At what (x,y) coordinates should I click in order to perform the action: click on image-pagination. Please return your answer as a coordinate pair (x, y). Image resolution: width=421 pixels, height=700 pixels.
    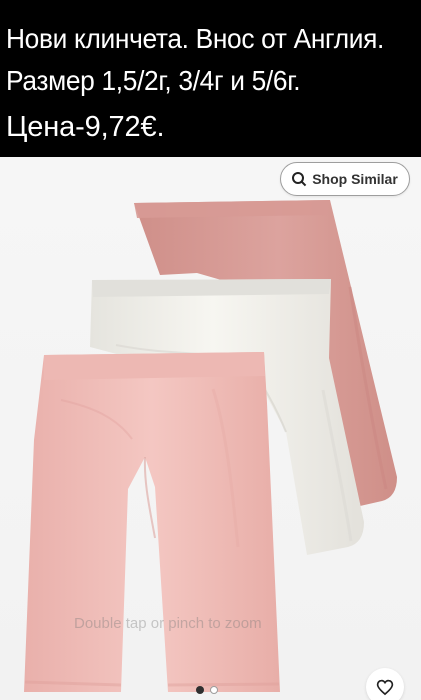
    Looking at the image, I should click on (207, 690).